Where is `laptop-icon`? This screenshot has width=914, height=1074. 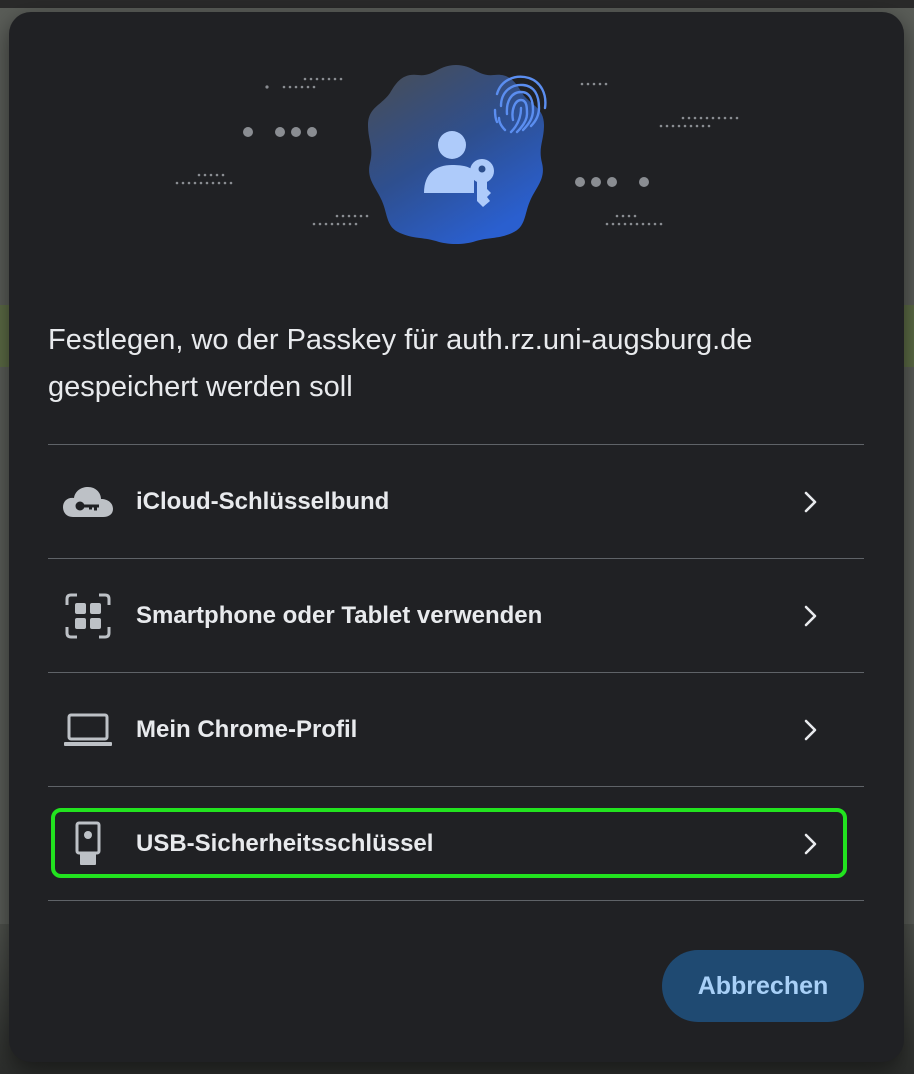
laptop-icon is located at coordinates (88, 730).